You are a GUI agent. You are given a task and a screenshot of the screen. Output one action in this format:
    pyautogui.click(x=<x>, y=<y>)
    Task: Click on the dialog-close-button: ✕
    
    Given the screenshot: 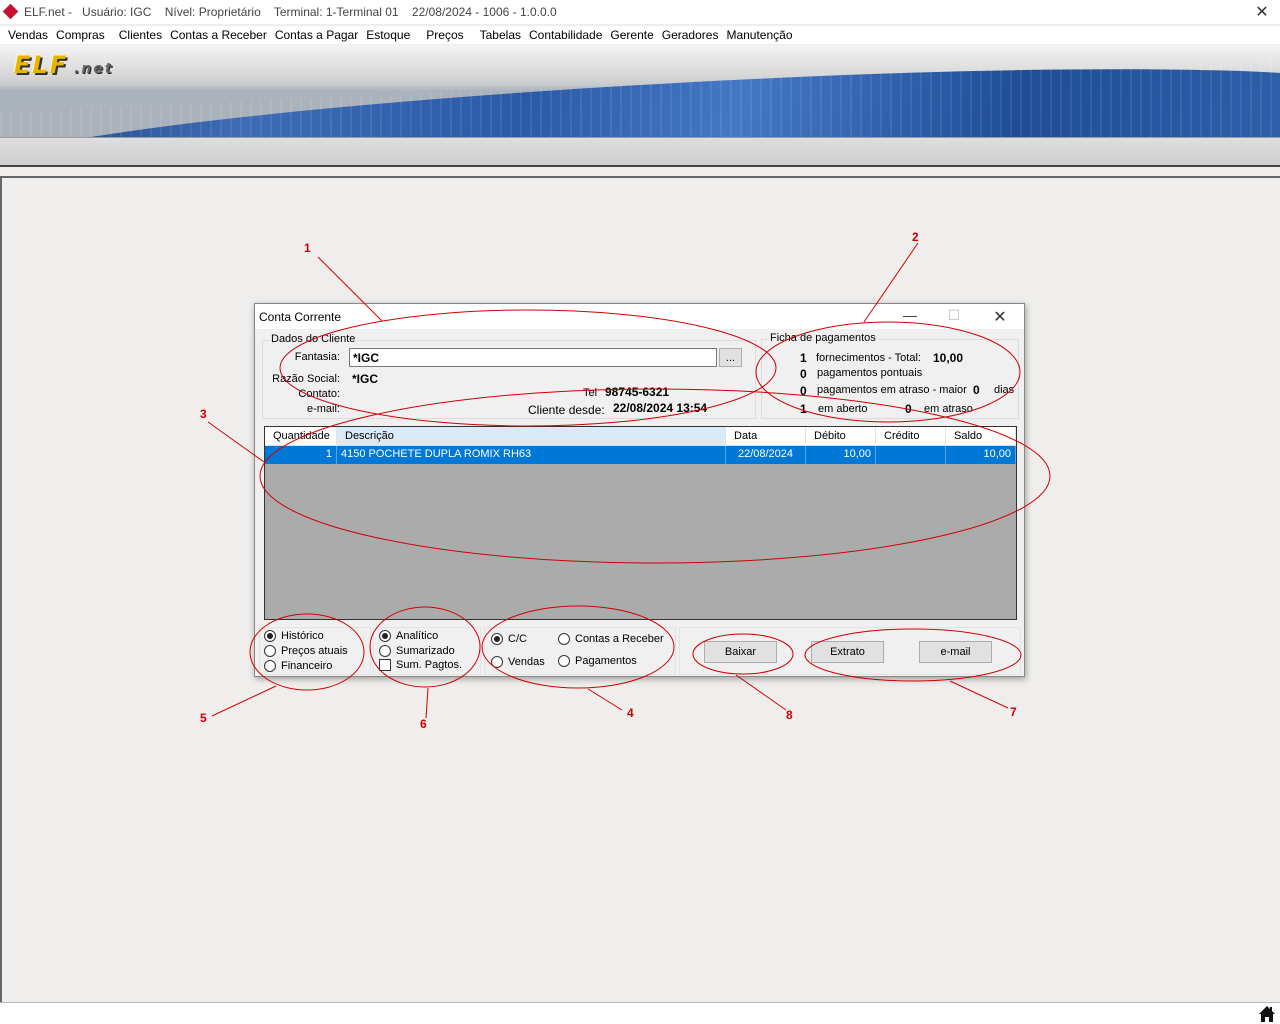 What is the action you would take?
    pyautogui.click(x=1000, y=317)
    